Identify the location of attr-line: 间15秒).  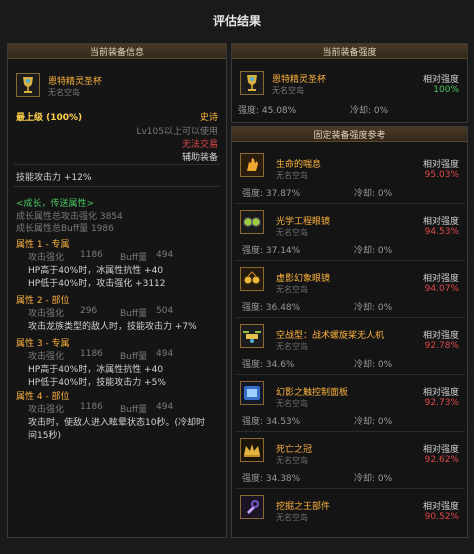
(44, 436).